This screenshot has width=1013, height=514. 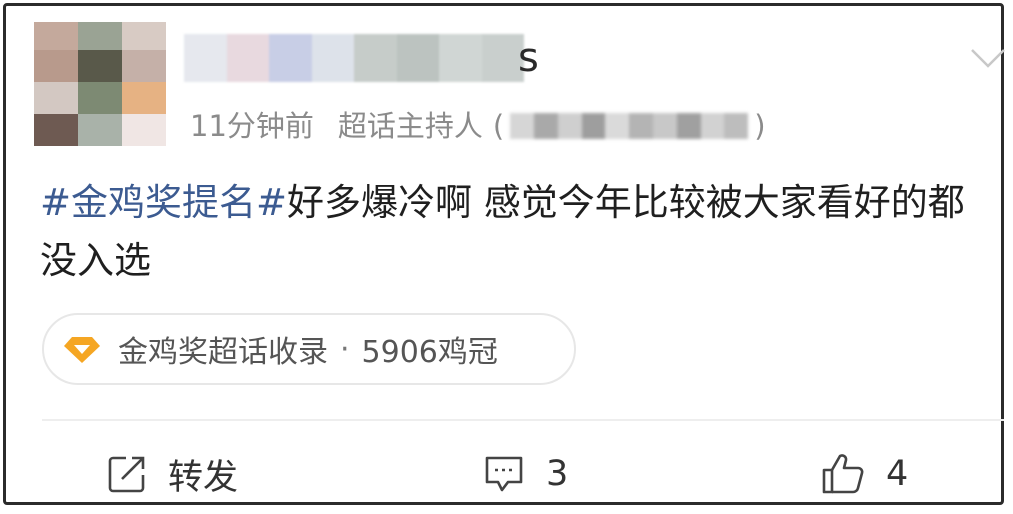 What do you see at coordinates (557, 474) in the screenshot?
I see `comment-count: 3` at bounding box center [557, 474].